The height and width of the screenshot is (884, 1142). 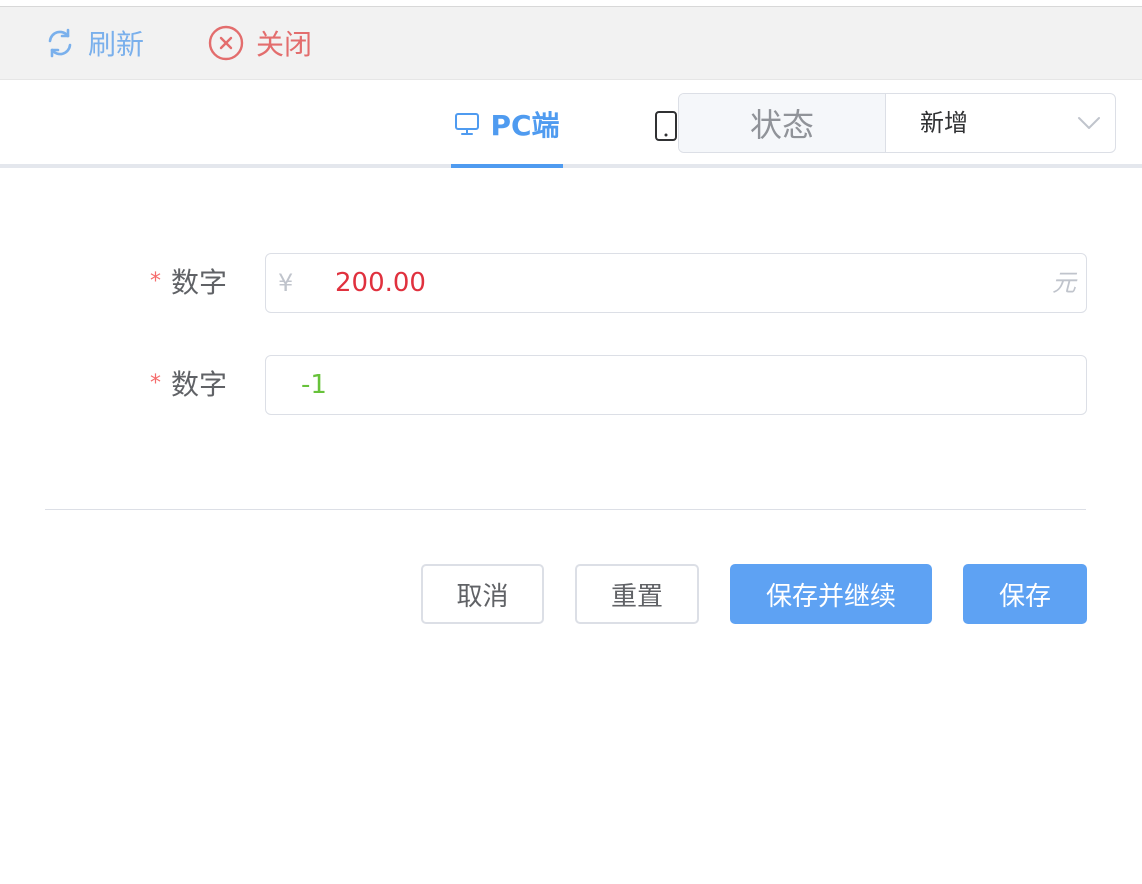 What do you see at coordinates (1025, 594) in the screenshot?
I see `save-button: 保存` at bounding box center [1025, 594].